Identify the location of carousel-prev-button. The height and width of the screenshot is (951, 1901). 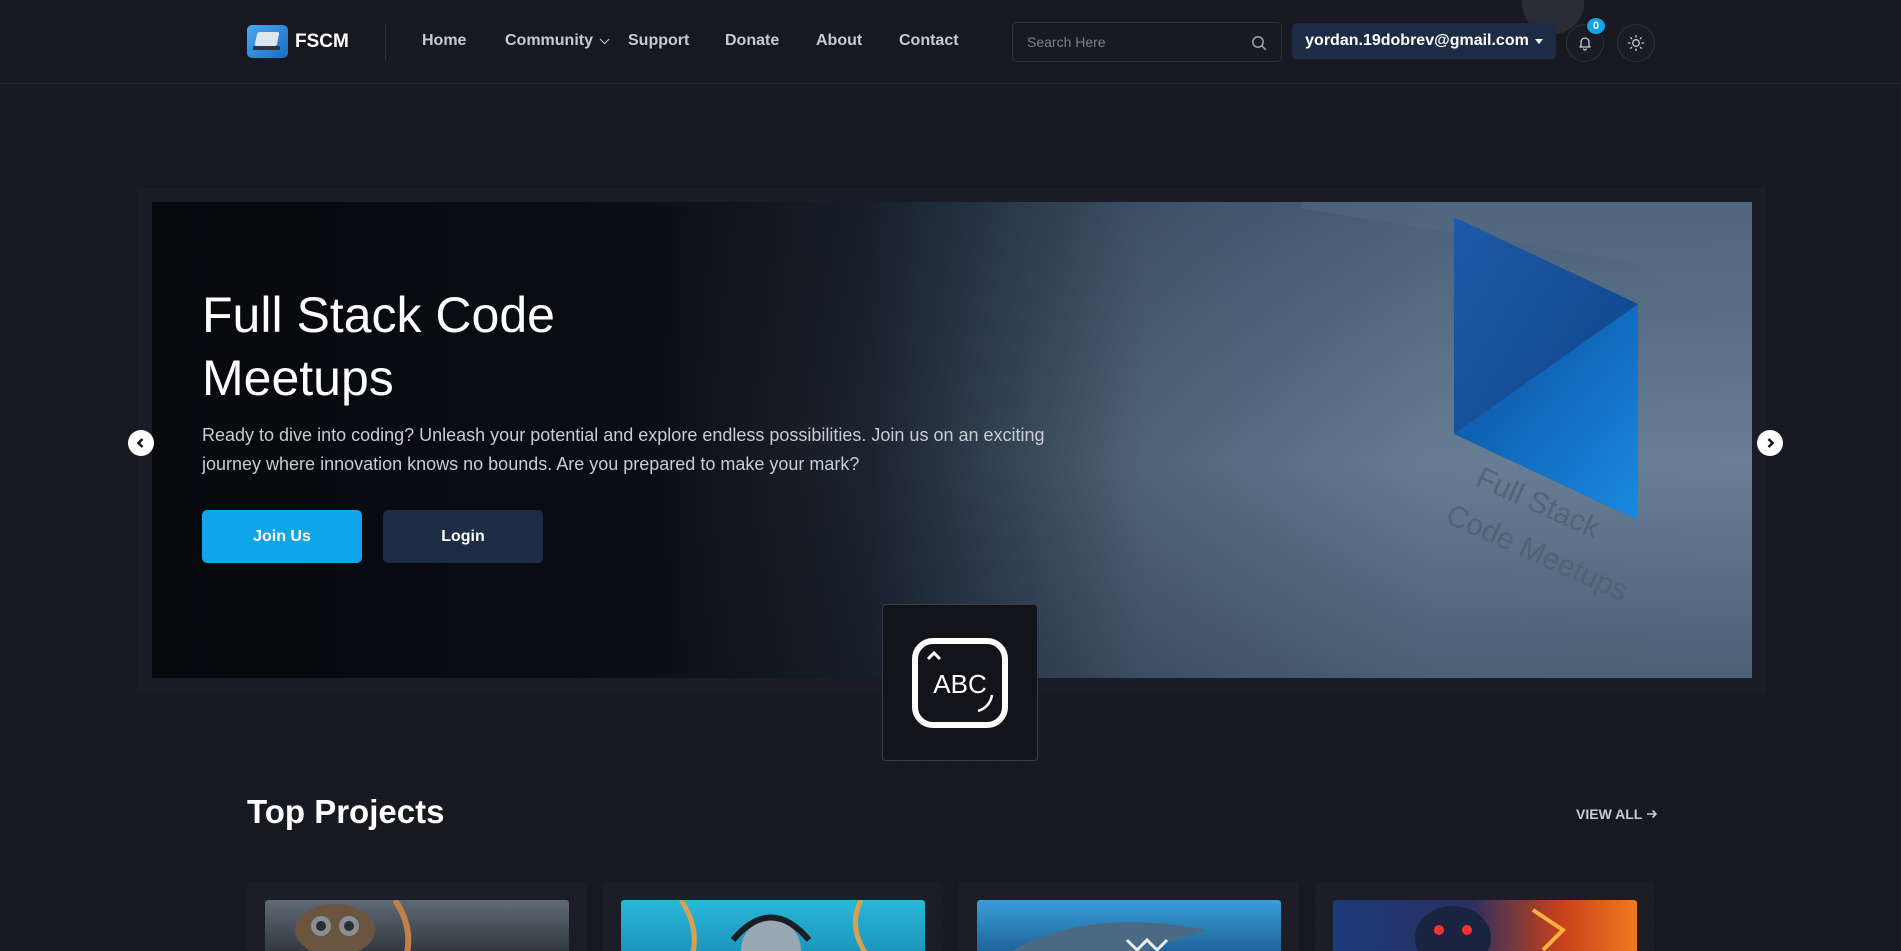
(141, 443).